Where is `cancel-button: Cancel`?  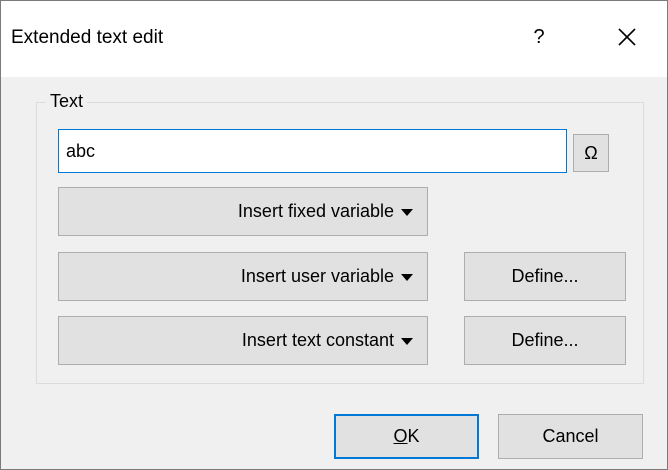 cancel-button: Cancel is located at coordinates (570, 436).